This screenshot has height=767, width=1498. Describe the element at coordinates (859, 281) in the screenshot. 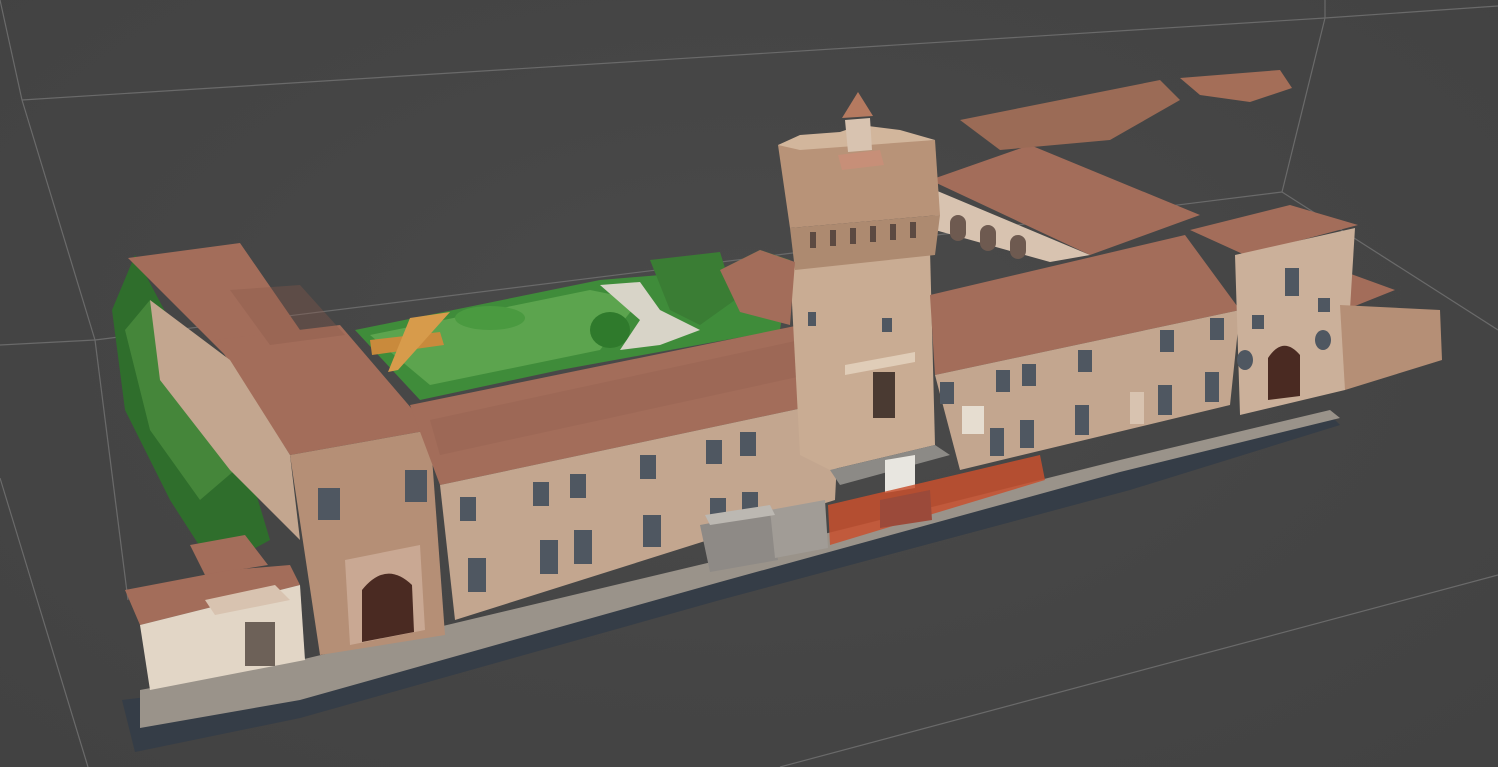

I see `tower` at that location.